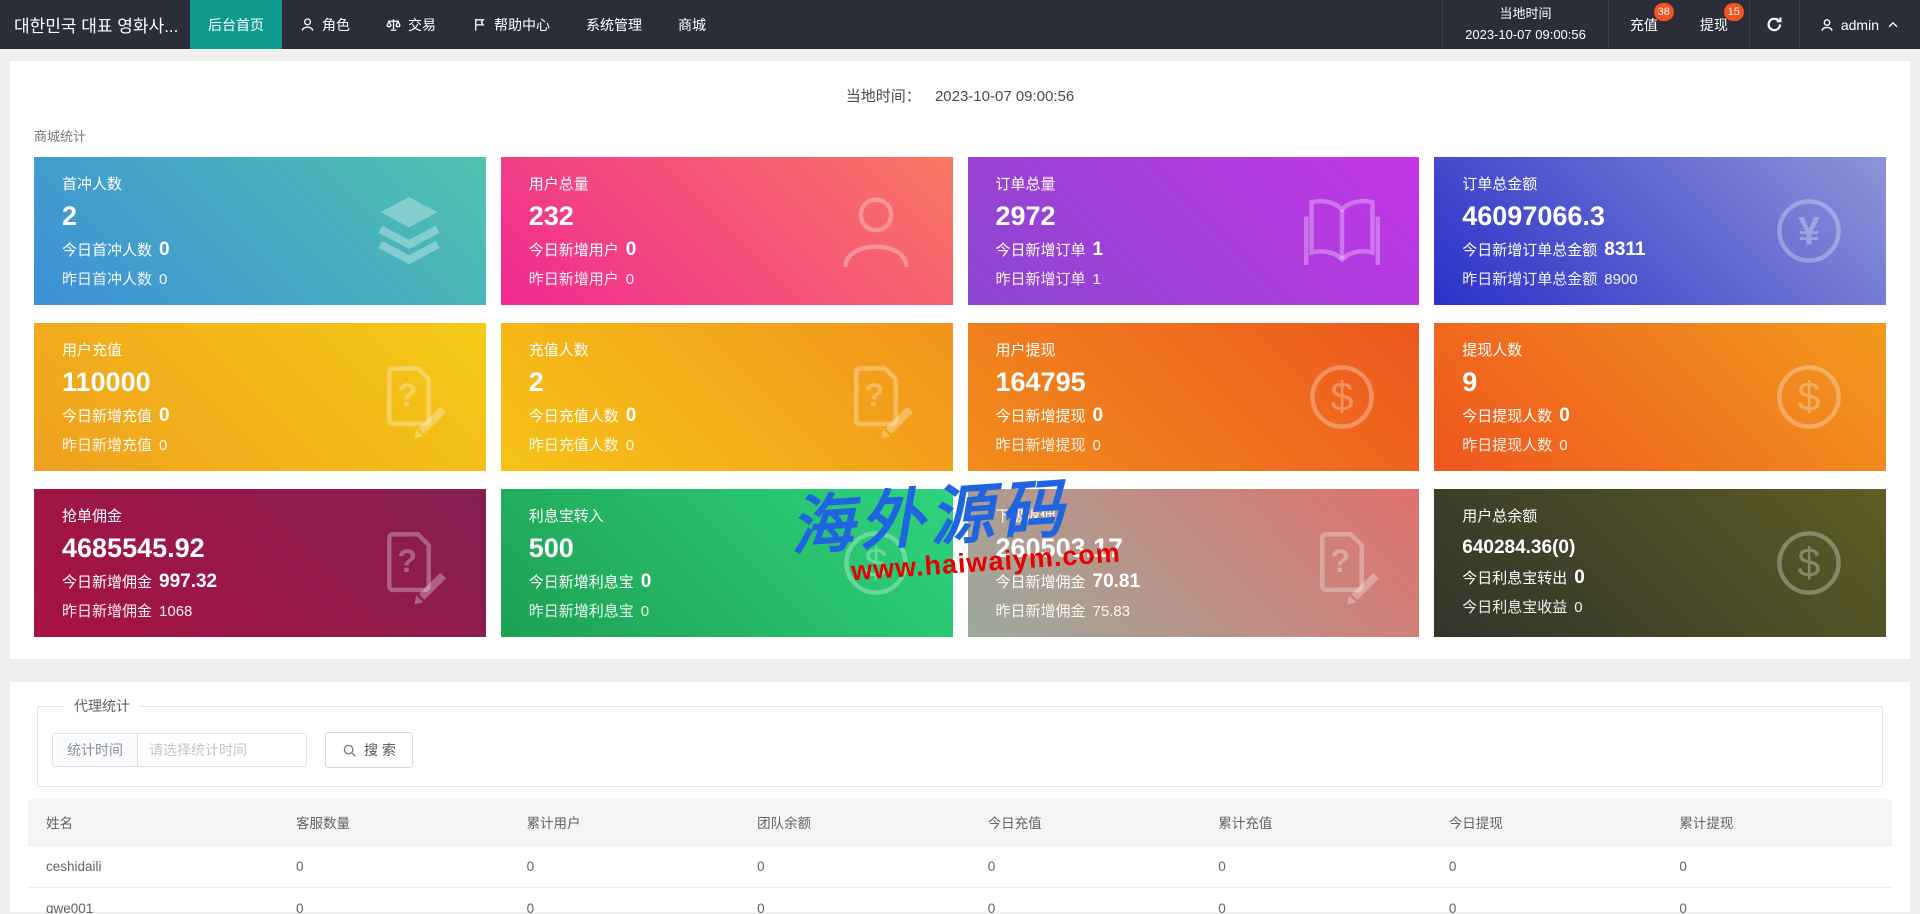 The height and width of the screenshot is (914, 1920). Describe the element at coordinates (1893, 24) in the screenshot. I see `chevron-up-icon` at that location.